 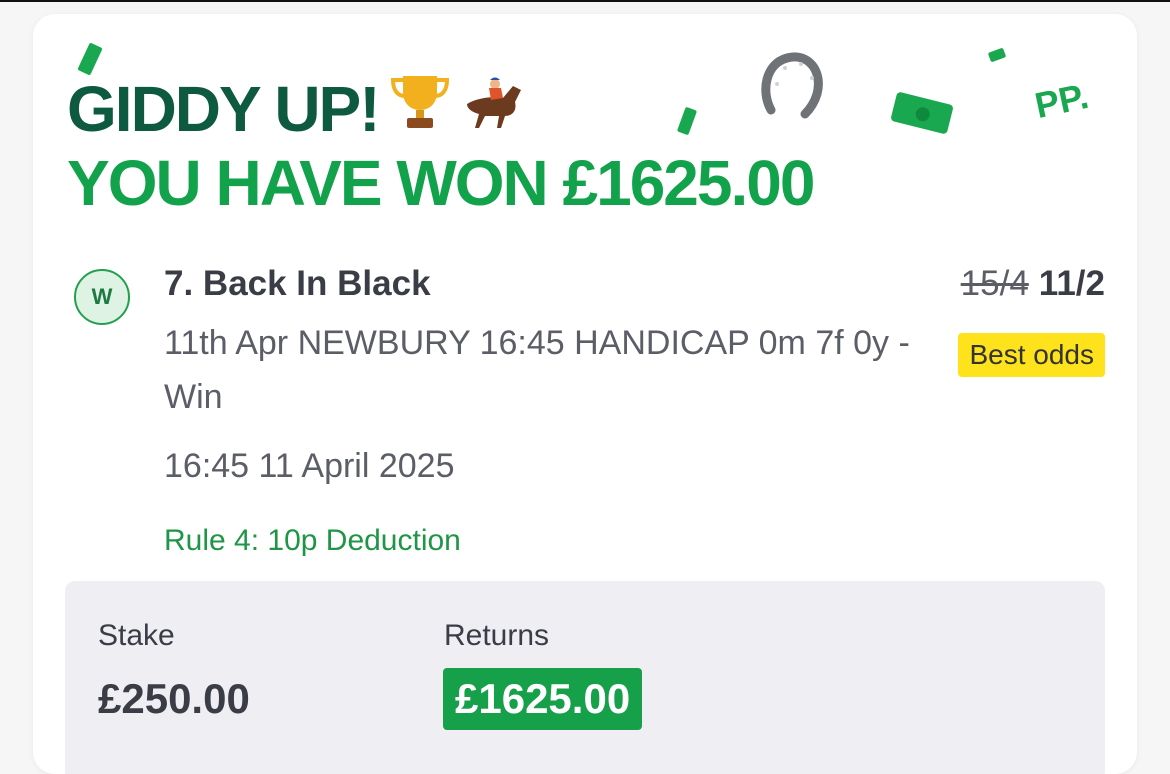 I want to click on top-divider, so click(x=585, y=1).